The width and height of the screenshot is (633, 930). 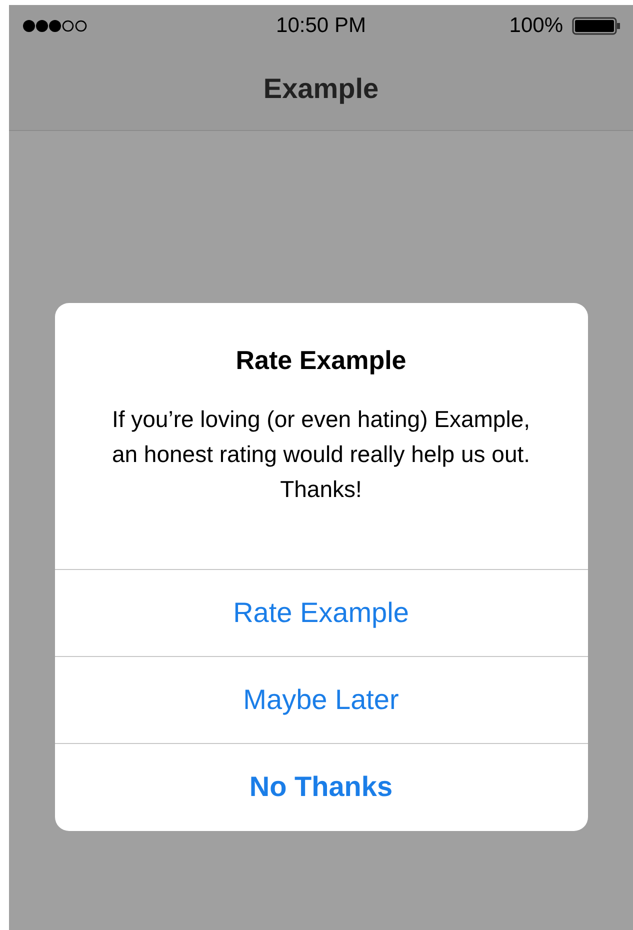 I want to click on battery-icon, so click(x=596, y=26).